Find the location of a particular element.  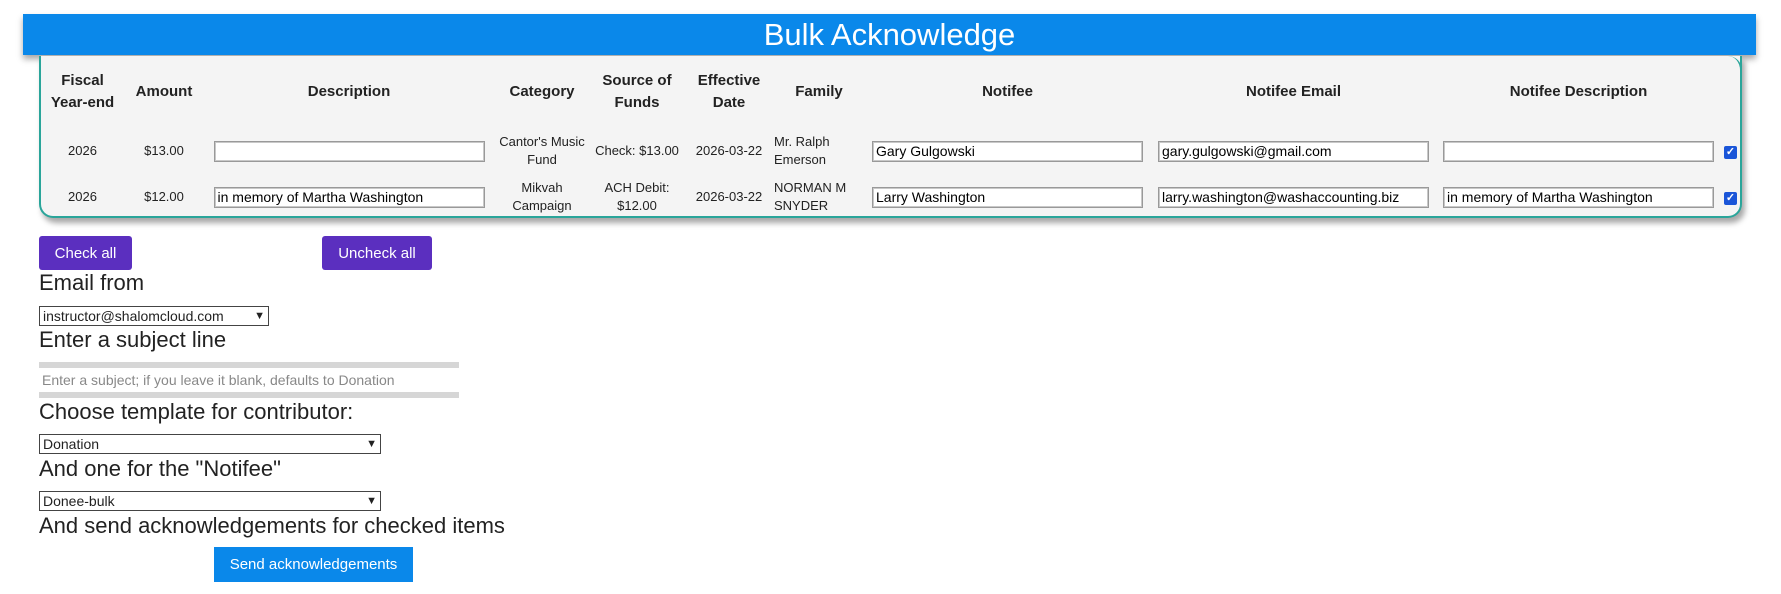

cell-family: Mr. Ralph Emerson is located at coordinates (802, 150).